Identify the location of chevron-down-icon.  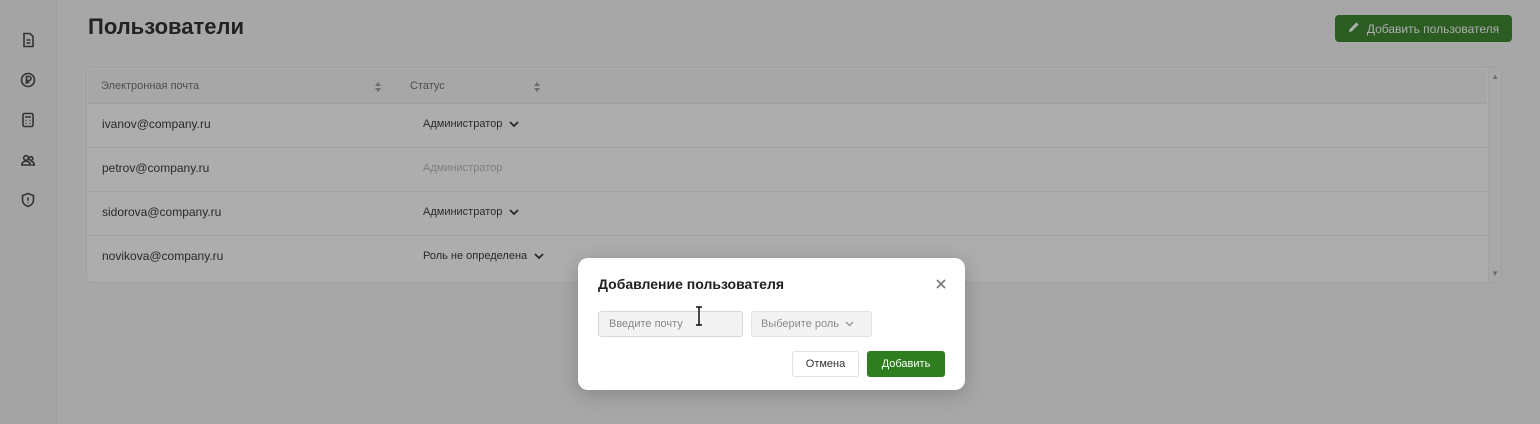
(849, 324).